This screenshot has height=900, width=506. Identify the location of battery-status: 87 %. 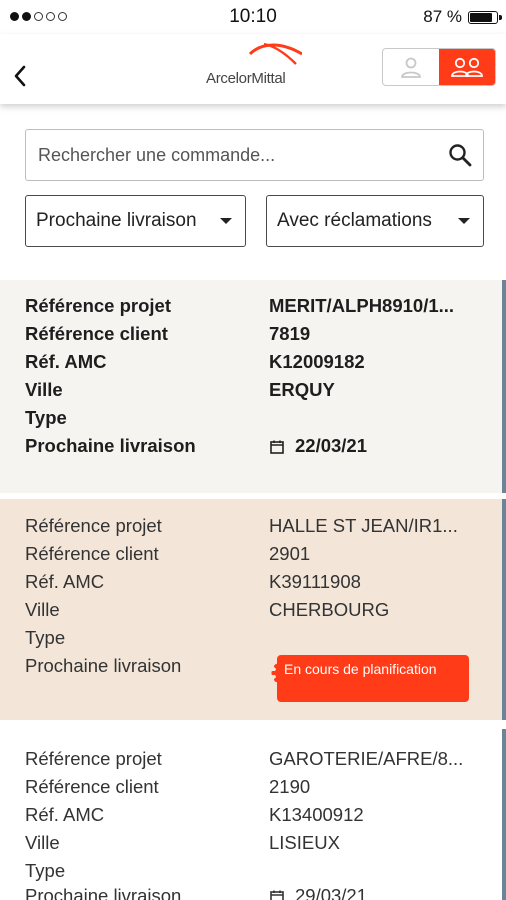
(462, 17).